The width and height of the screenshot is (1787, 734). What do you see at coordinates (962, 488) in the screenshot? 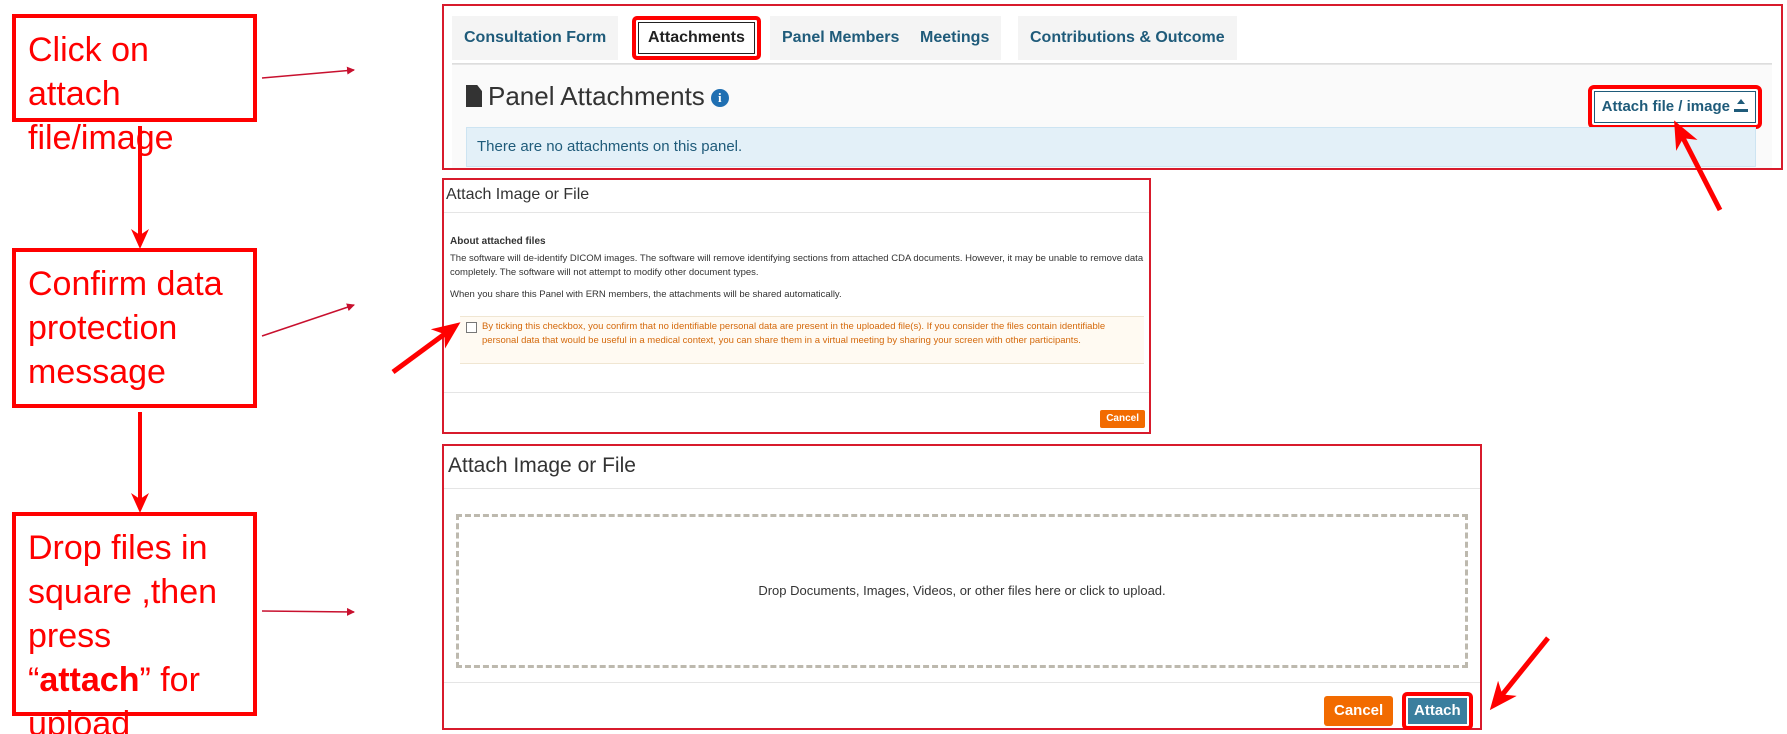
I see `upload-modal-divider` at bounding box center [962, 488].